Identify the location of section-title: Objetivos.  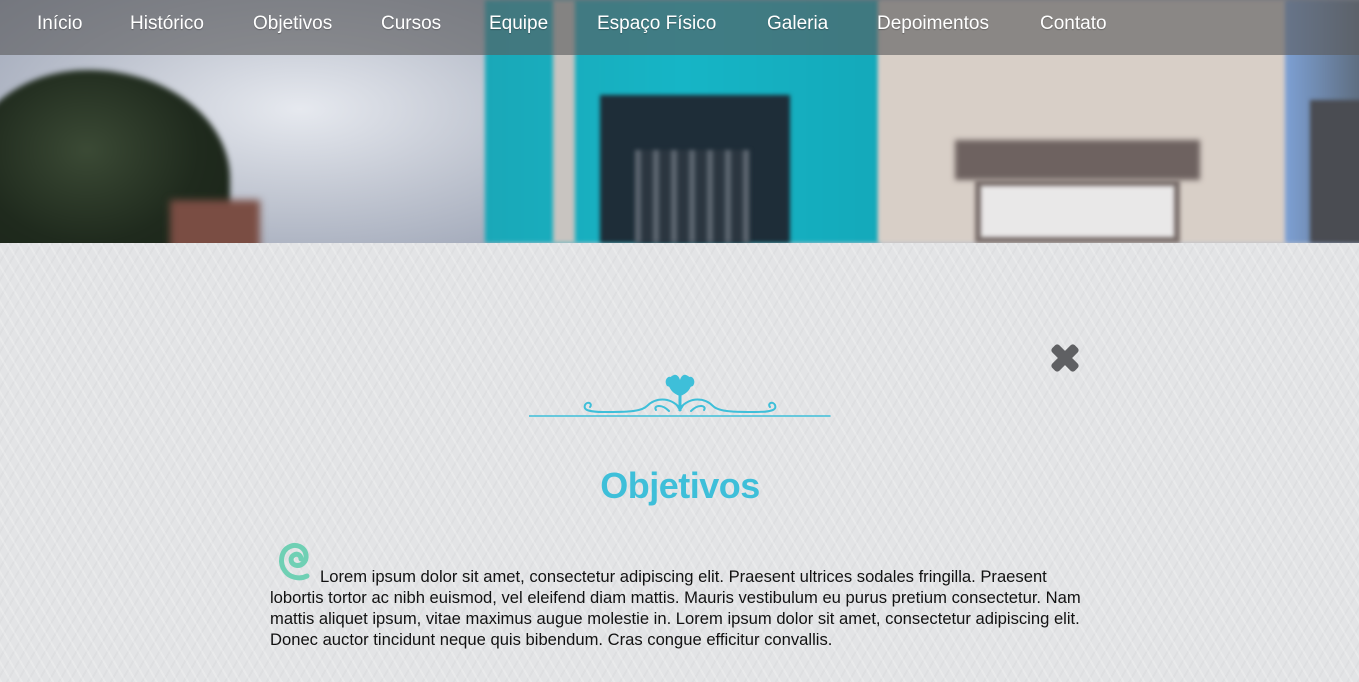
(680, 486).